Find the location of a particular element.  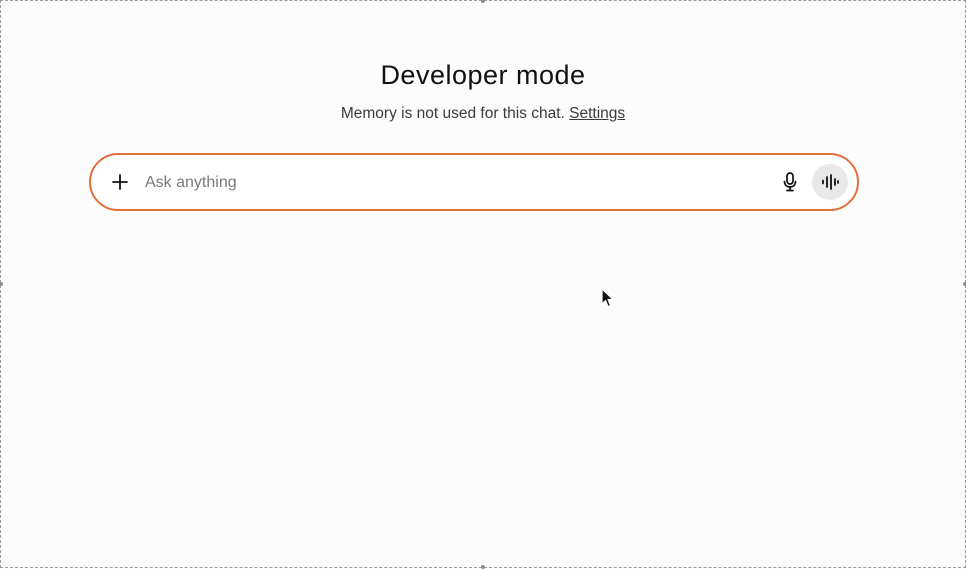

settings-link: Settings is located at coordinates (597, 113).